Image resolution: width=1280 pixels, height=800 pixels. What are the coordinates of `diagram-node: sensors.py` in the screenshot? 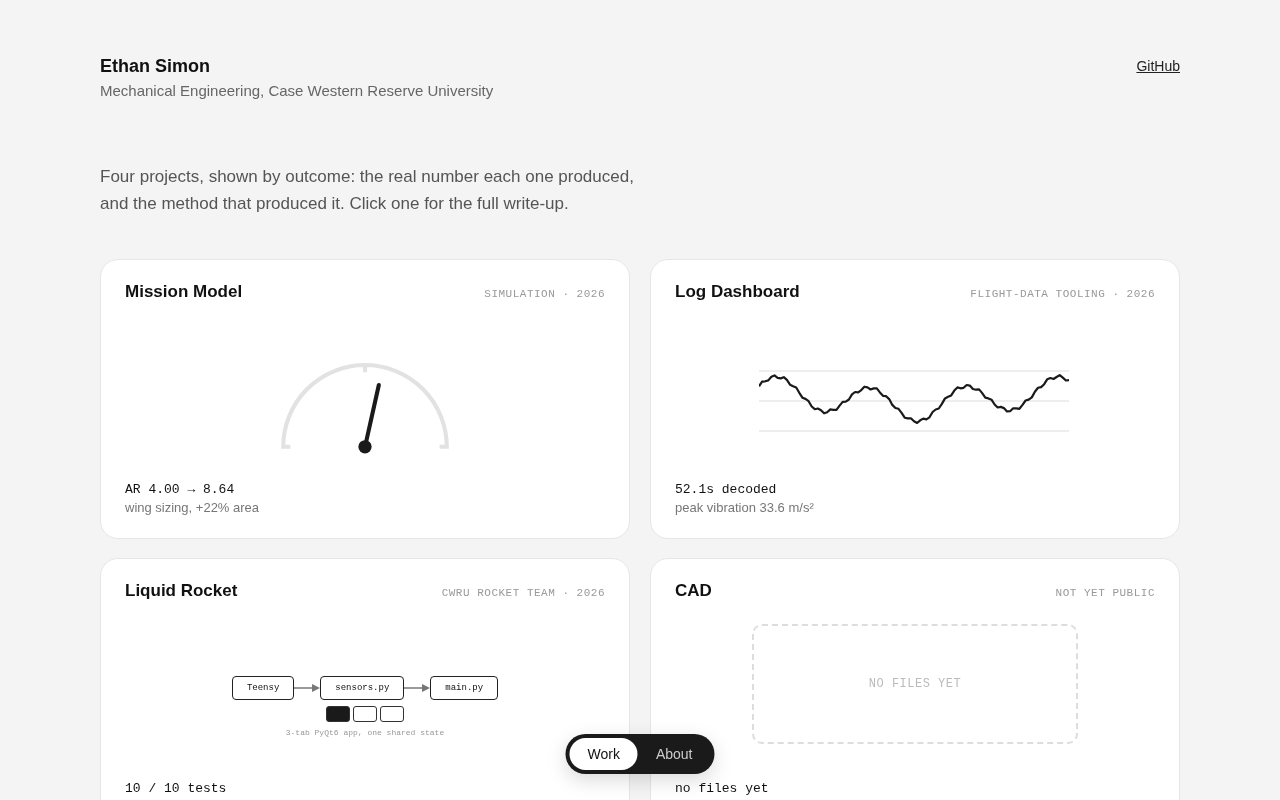 It's located at (362, 687).